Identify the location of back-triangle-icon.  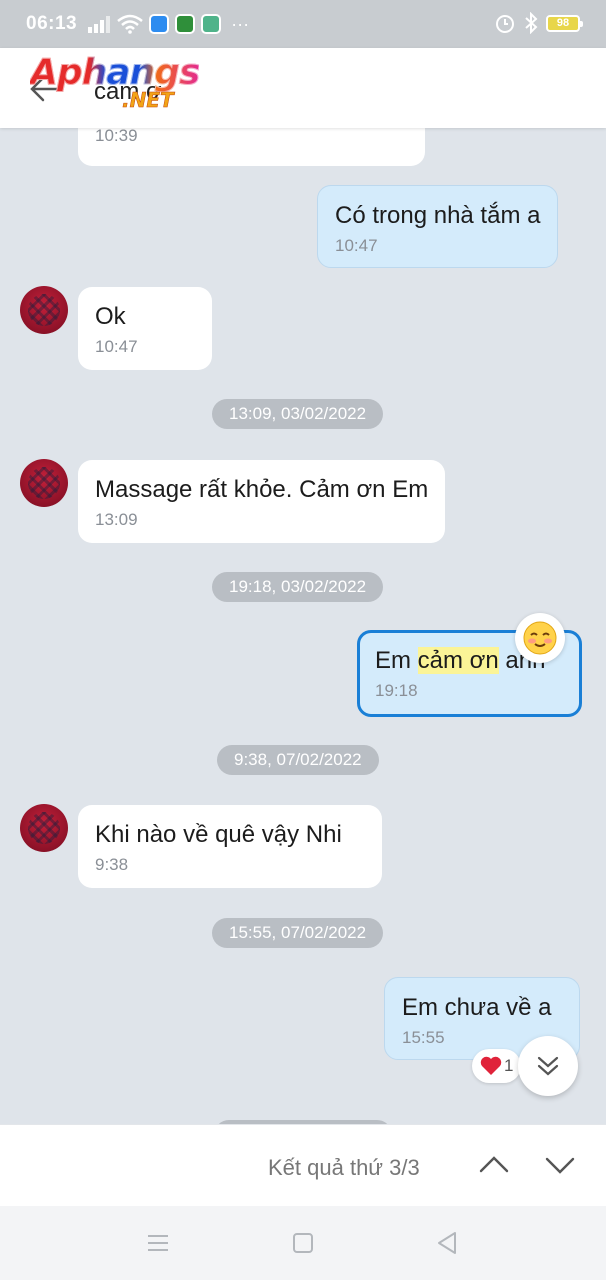
(447, 1243).